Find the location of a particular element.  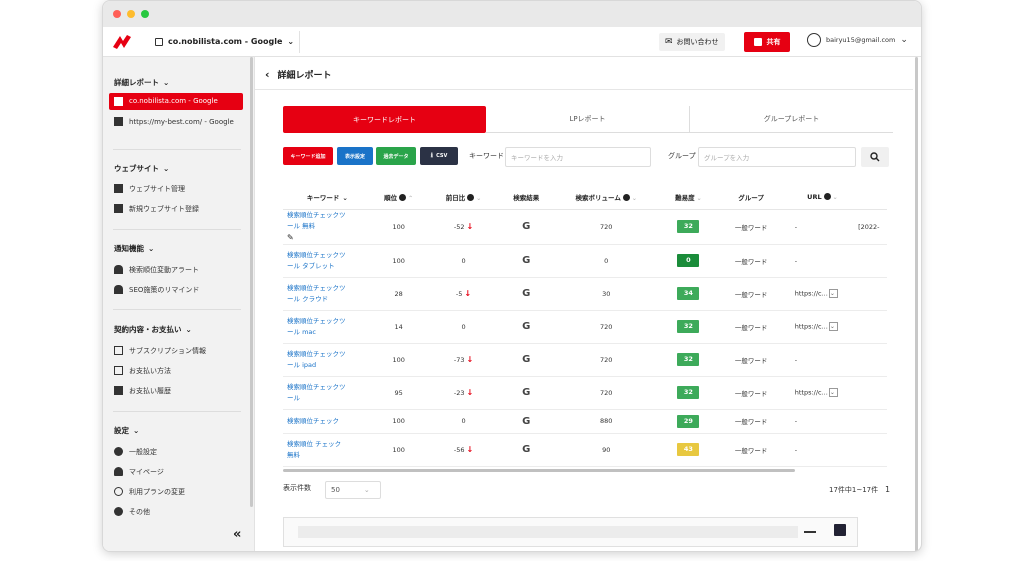

tab-keyword-report: キーワードレポート is located at coordinates (384, 119).